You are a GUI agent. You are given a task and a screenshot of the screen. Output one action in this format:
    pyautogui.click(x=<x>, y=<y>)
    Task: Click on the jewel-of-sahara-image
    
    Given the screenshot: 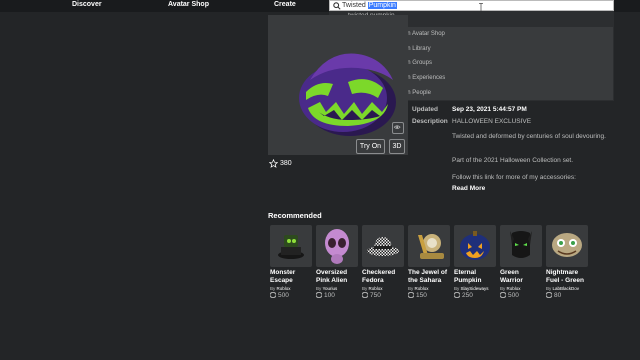 What is the action you would take?
    pyautogui.click(x=431, y=246)
    